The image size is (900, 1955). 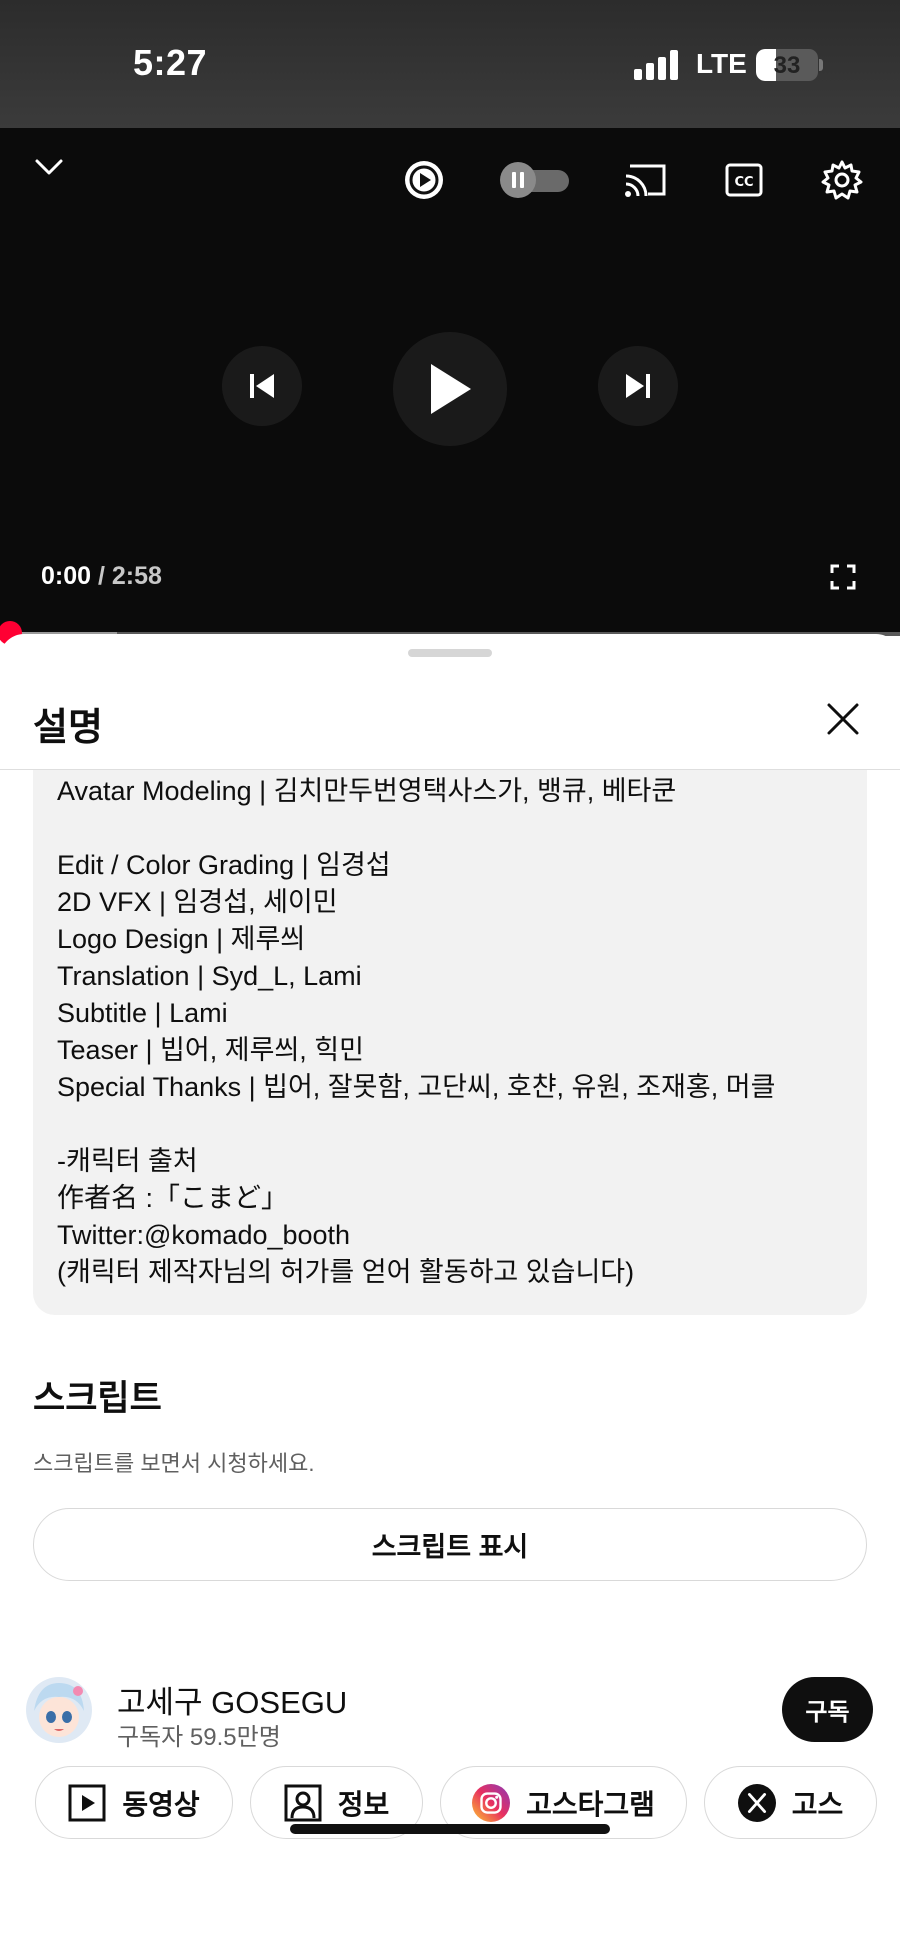 What do you see at coordinates (68, 728) in the screenshot?
I see `sheet-title: 설명` at bounding box center [68, 728].